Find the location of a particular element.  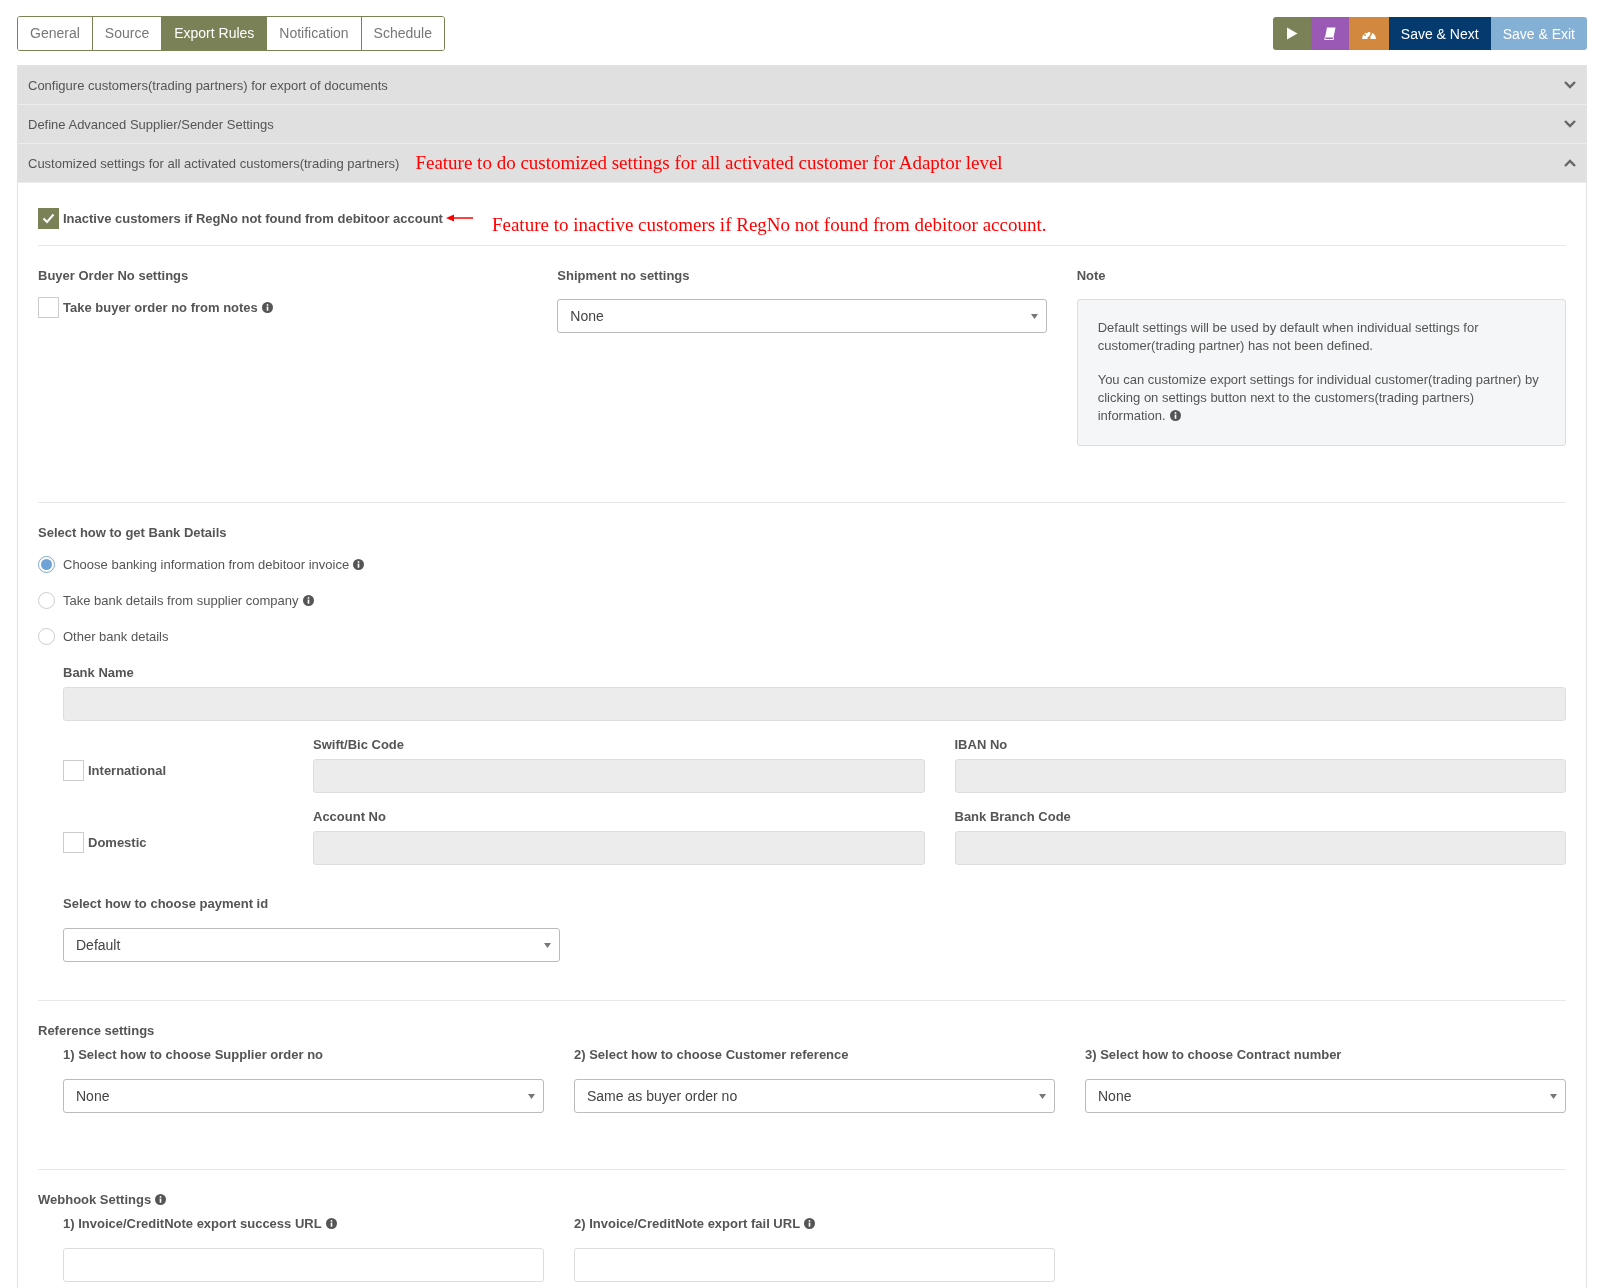

field-label: 1) Invoice/CreditNote export success URL is located at coordinates (303, 1223).